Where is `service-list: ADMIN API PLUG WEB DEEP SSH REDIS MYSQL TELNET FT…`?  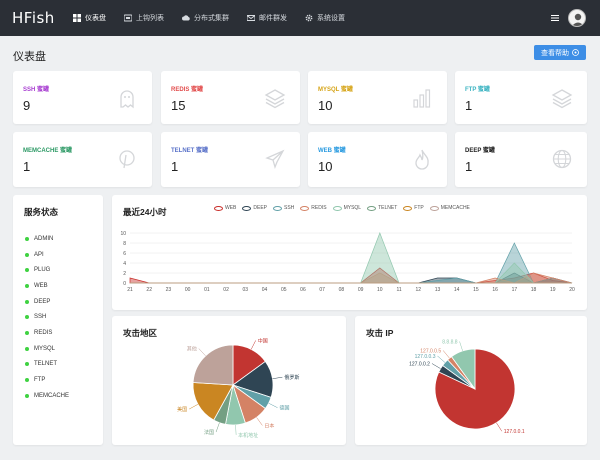
service-list: ADMIN API PLUG WEB DEEP SSH REDIS MYSQL TELNET FT… is located at coordinates (47, 317).